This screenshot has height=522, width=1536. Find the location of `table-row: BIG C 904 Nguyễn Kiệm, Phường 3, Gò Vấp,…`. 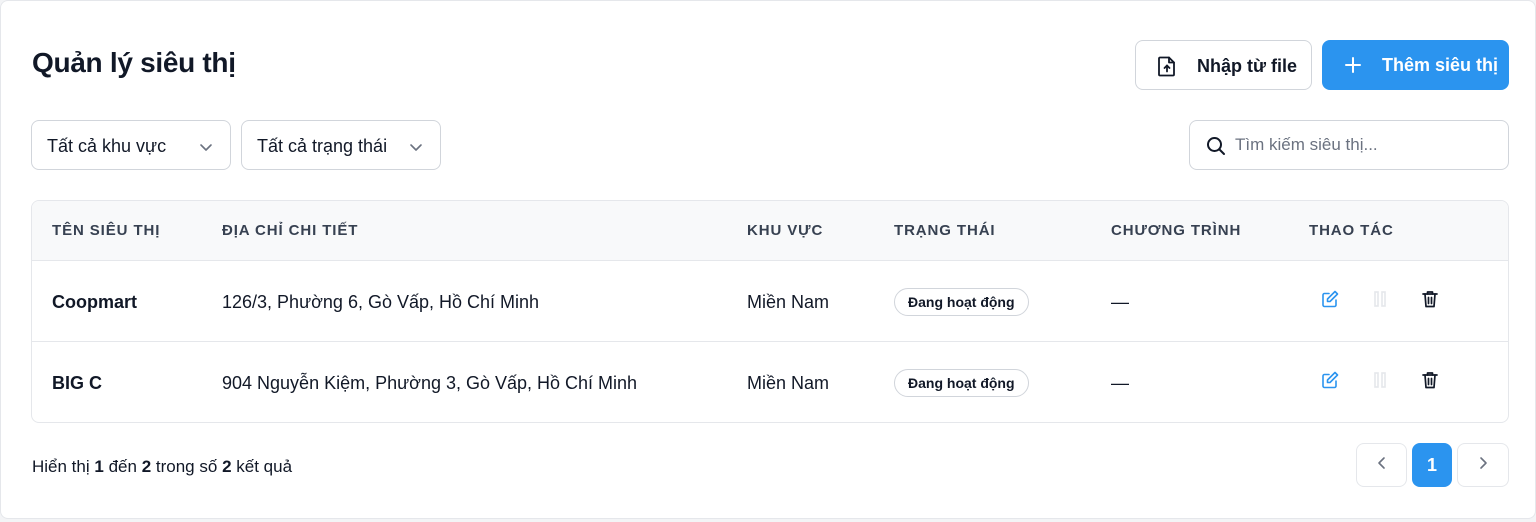

table-row: BIG C 904 Nguyễn Kiệm, Phường 3, Gò Vấp,… is located at coordinates (770, 382).